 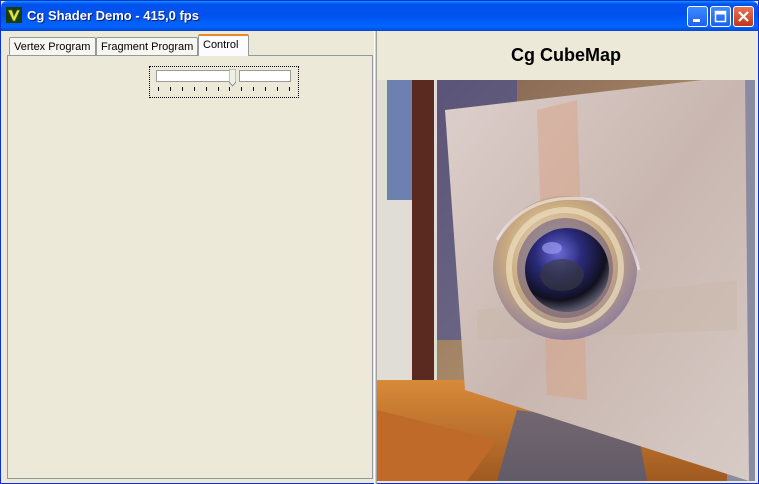 I want to click on tab-vertex-program: Vertex Program, so click(x=52, y=46).